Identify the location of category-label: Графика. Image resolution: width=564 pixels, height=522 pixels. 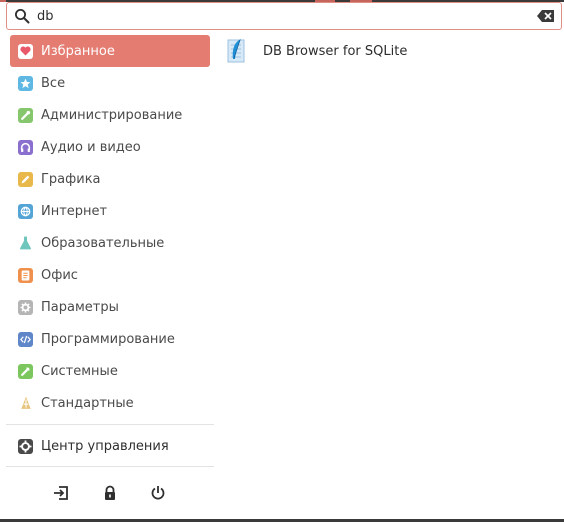
(71, 179).